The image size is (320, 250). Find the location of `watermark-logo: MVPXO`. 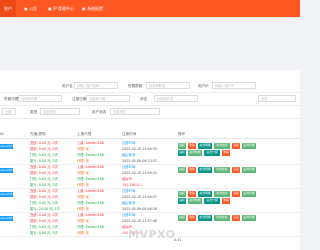

watermark-logo: MVPXO is located at coordinates (152, 234).